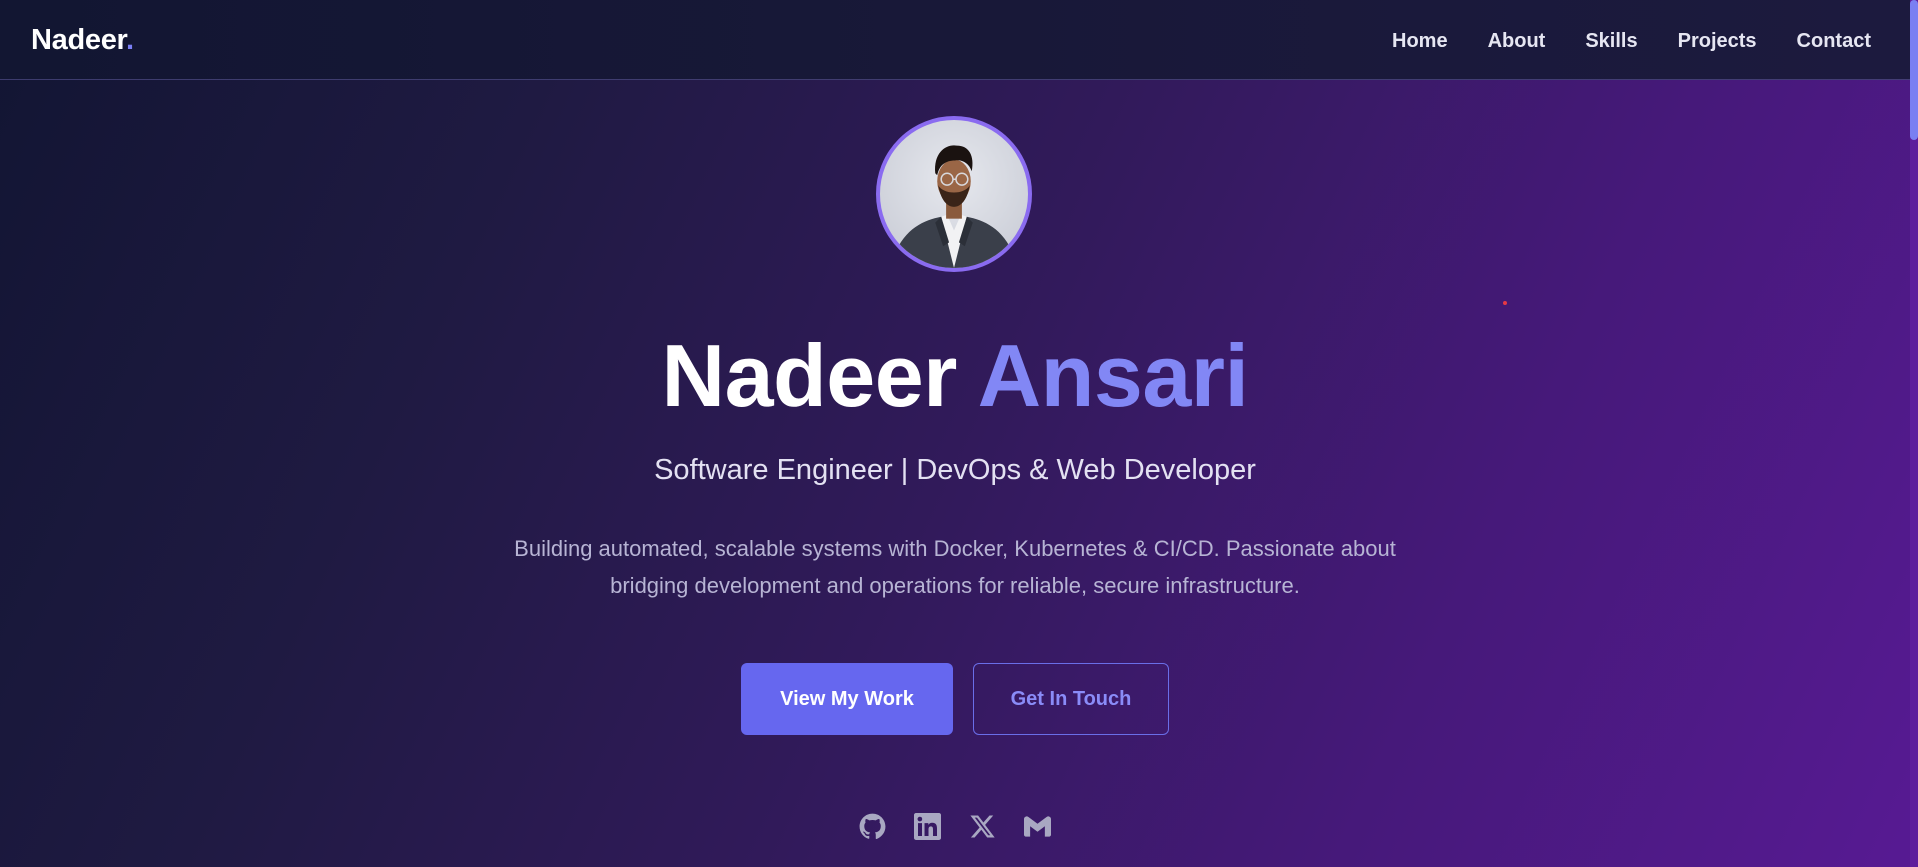 This screenshot has height=867, width=1918. What do you see at coordinates (982, 826) in the screenshot?
I see `x-icon` at bounding box center [982, 826].